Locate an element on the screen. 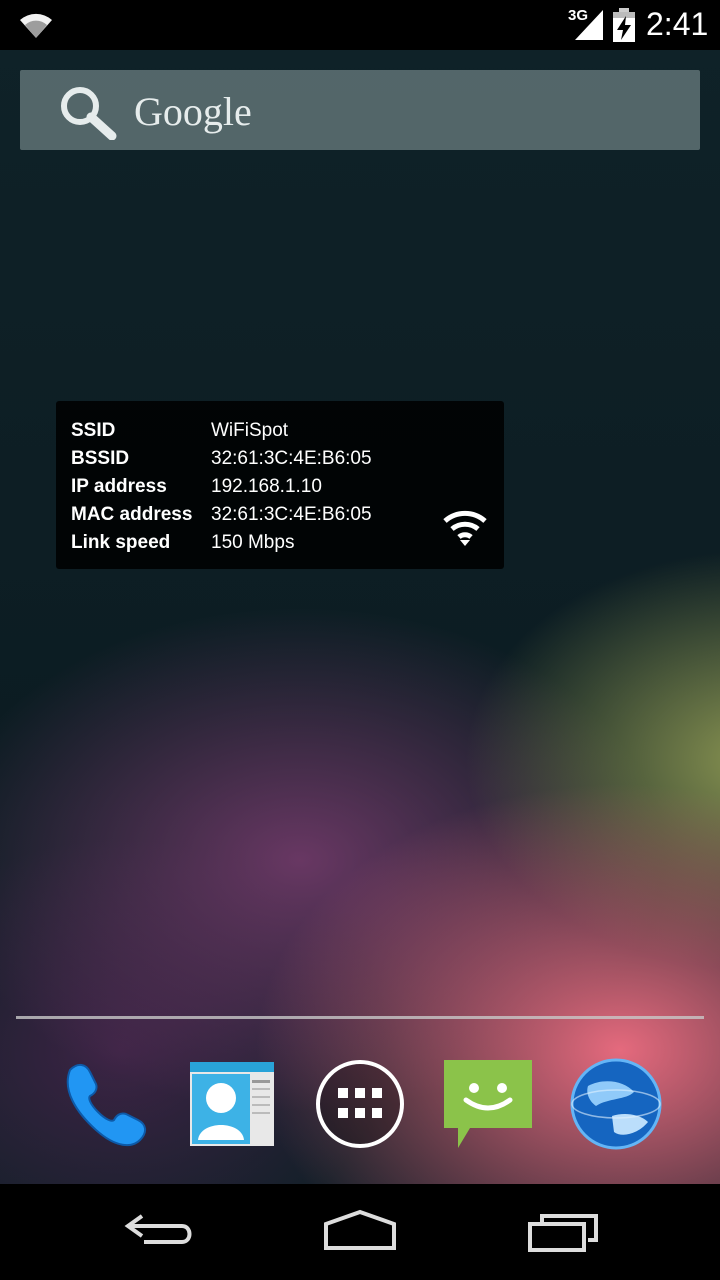  row-value: 192.168.1.10 is located at coordinates (266, 486).